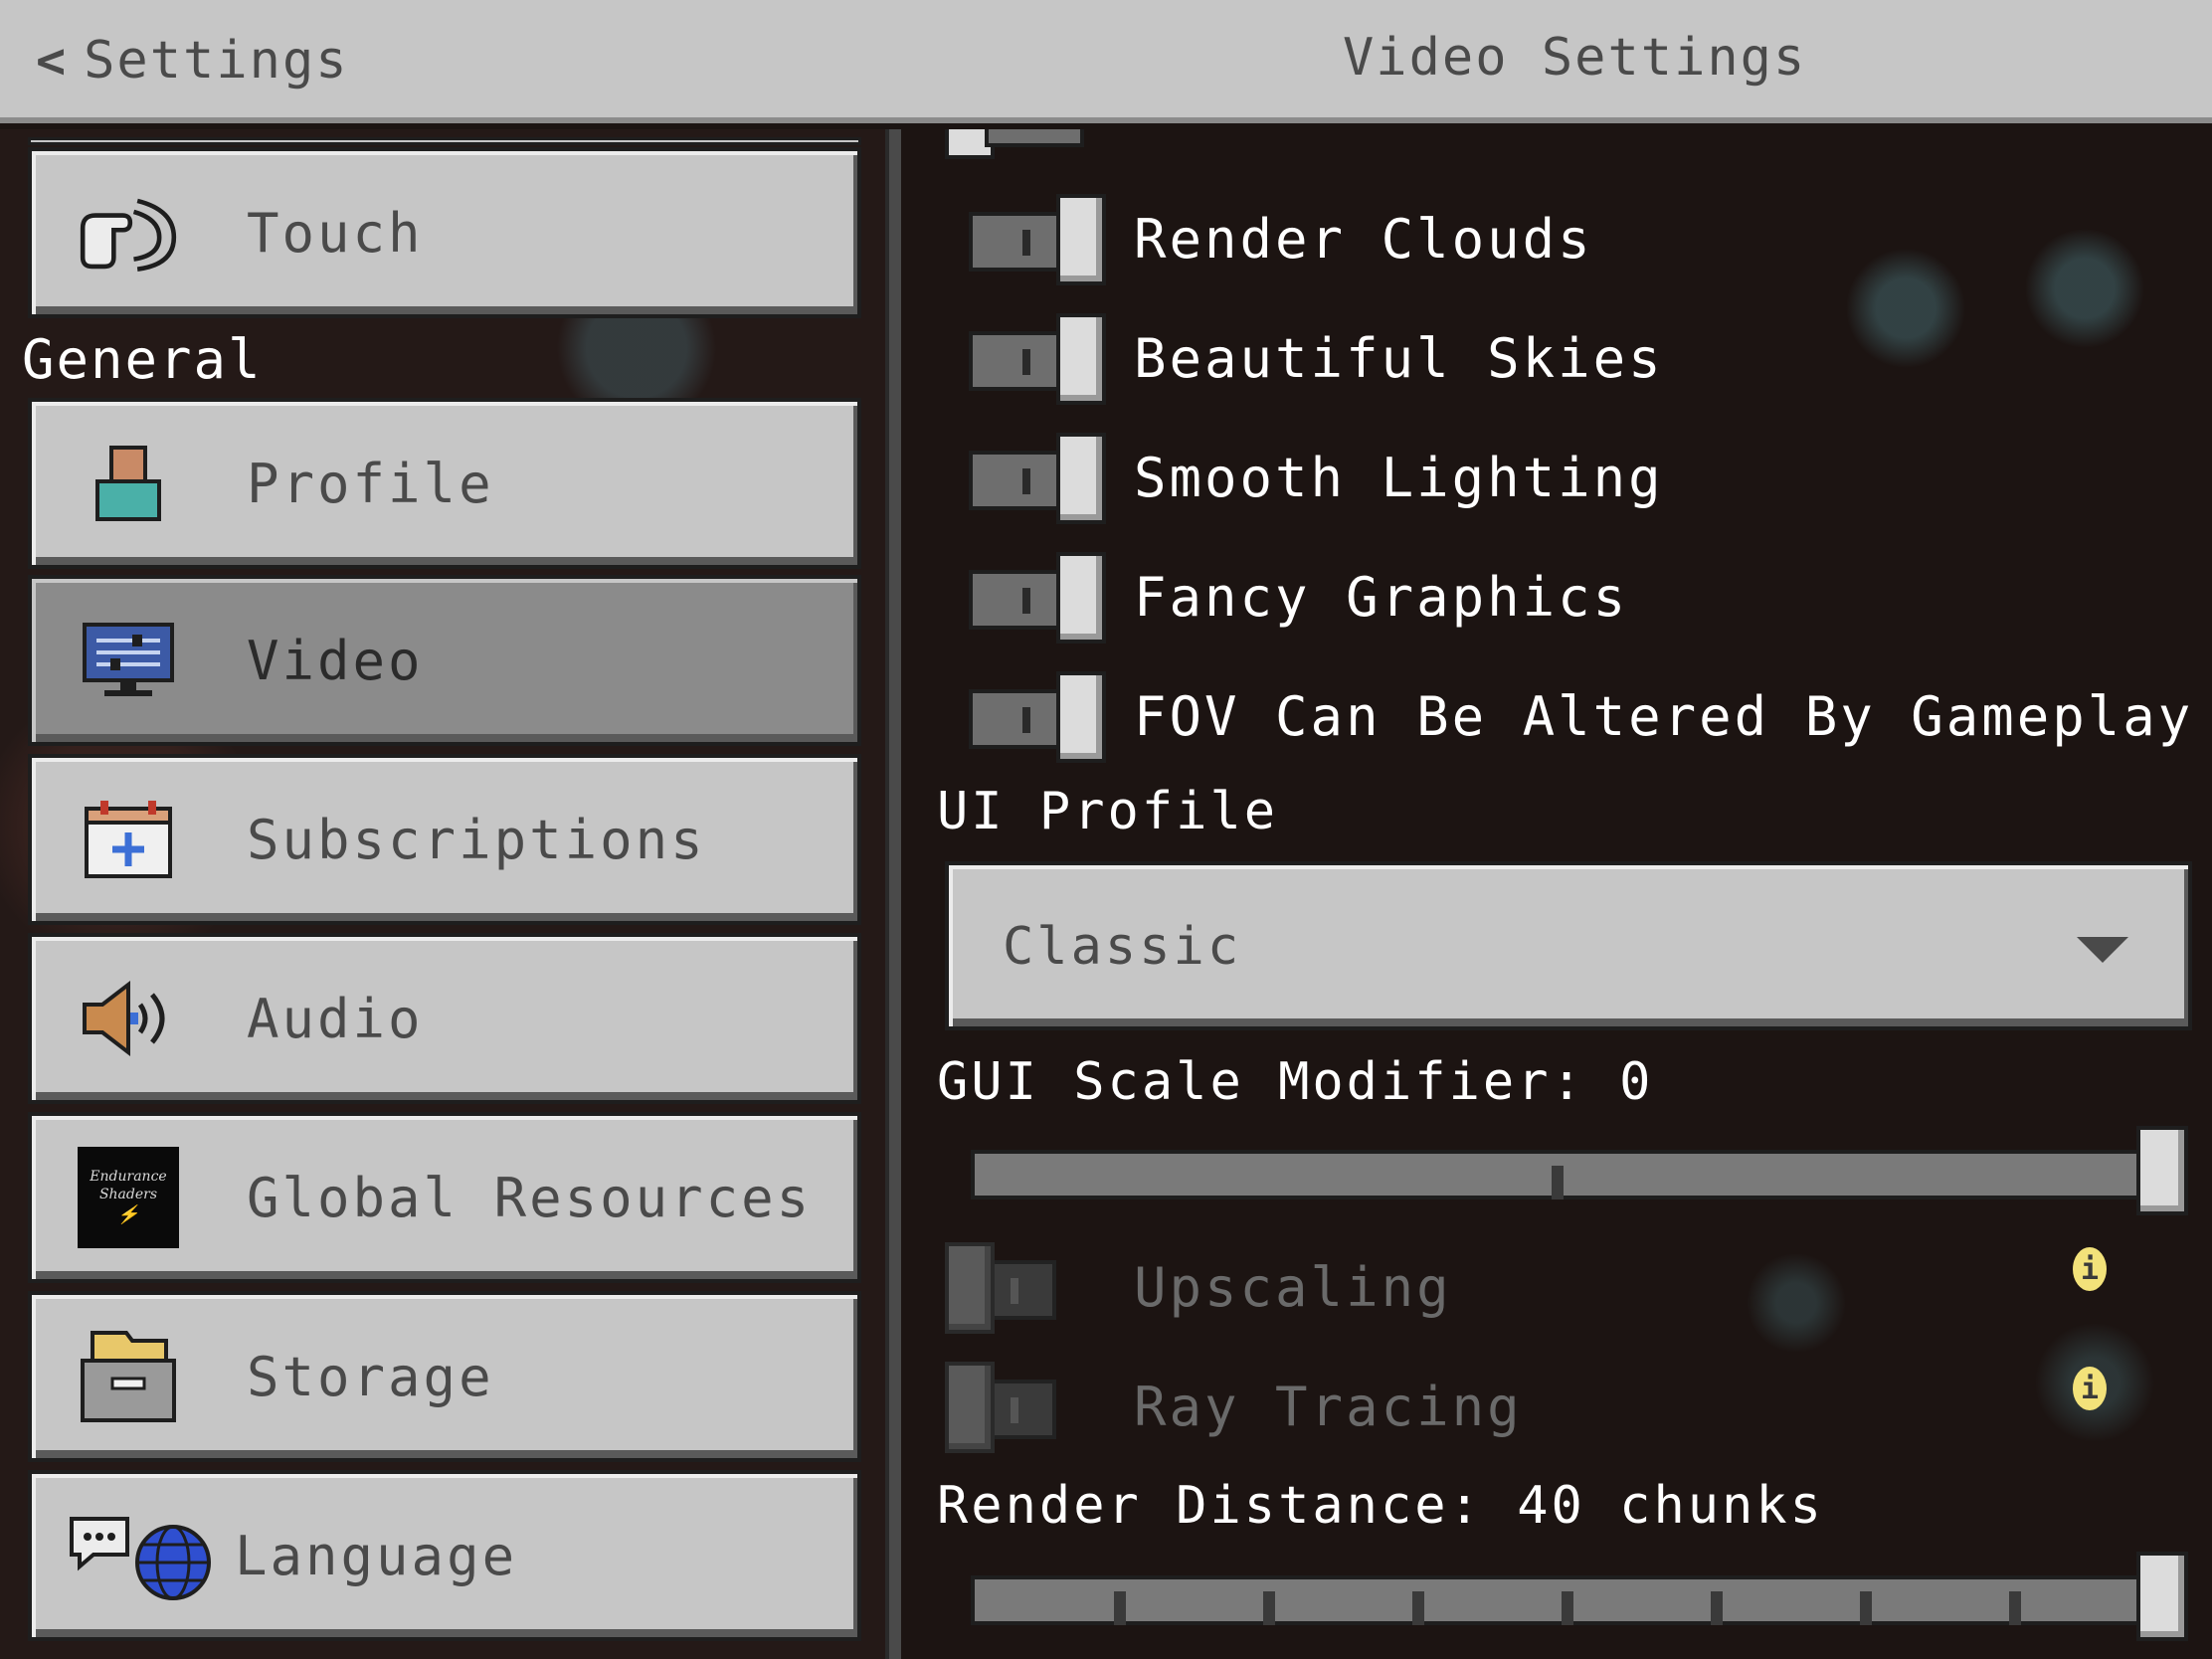  I want to click on smooth-lighting-toggle, so click(1031, 478).